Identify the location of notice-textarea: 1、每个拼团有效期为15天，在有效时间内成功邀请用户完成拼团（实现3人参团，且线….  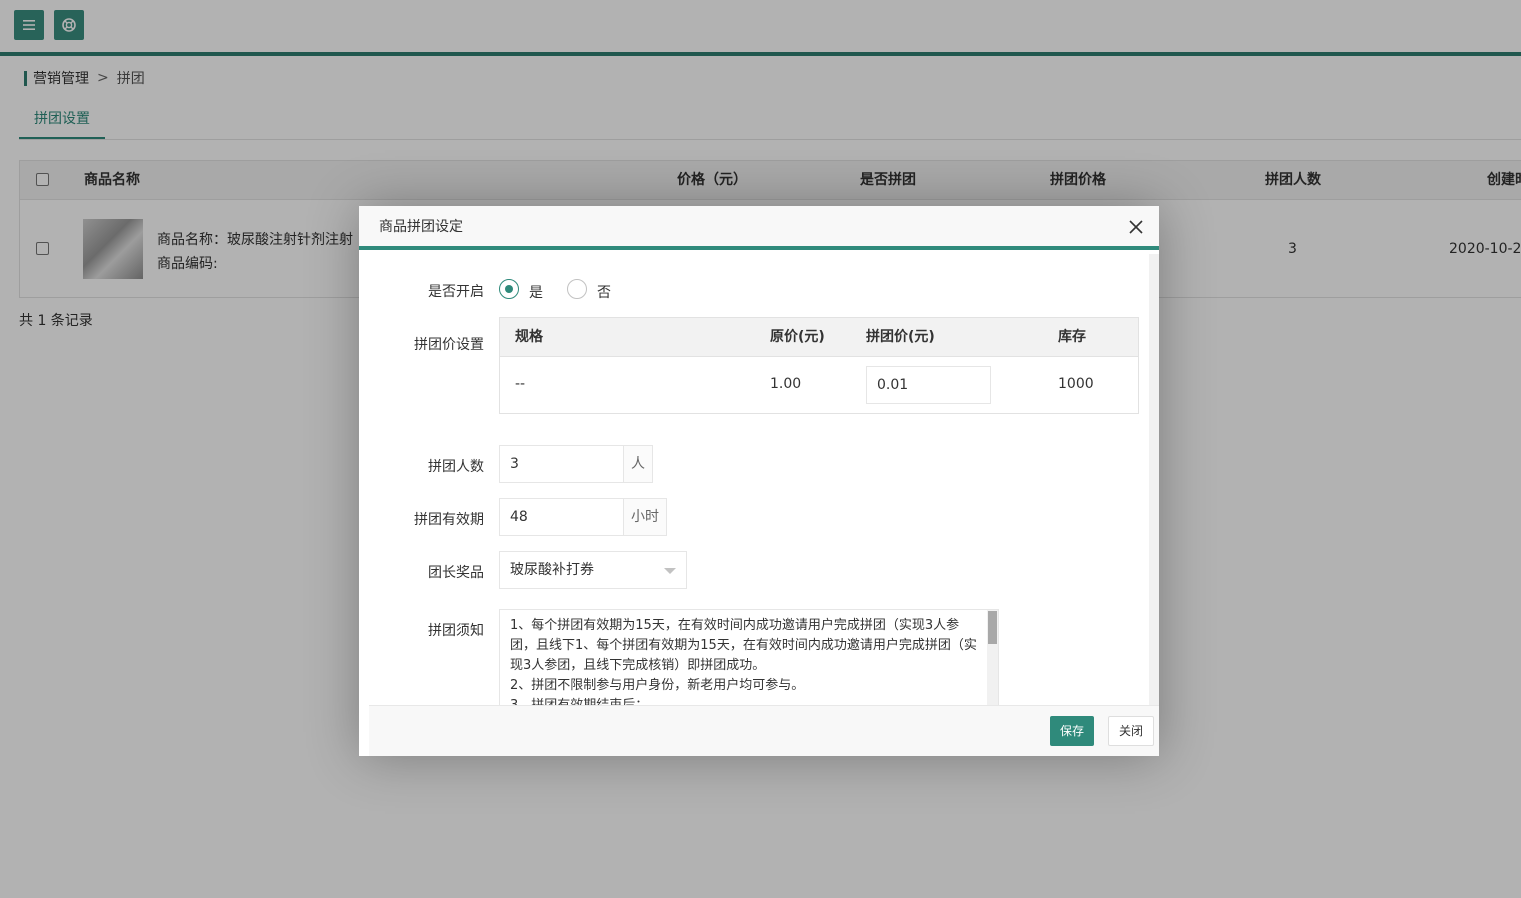
(749, 657).